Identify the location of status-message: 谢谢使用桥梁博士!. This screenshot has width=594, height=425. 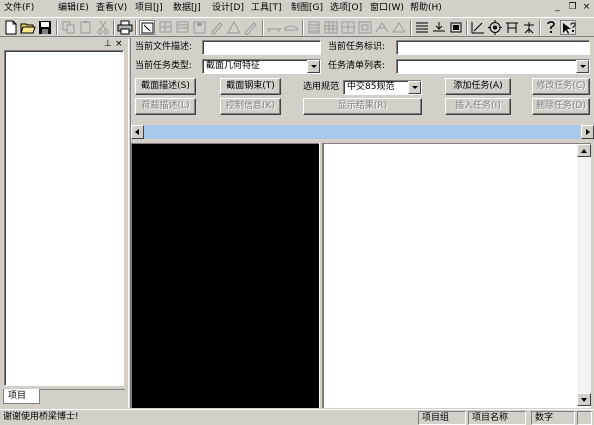
(41, 417).